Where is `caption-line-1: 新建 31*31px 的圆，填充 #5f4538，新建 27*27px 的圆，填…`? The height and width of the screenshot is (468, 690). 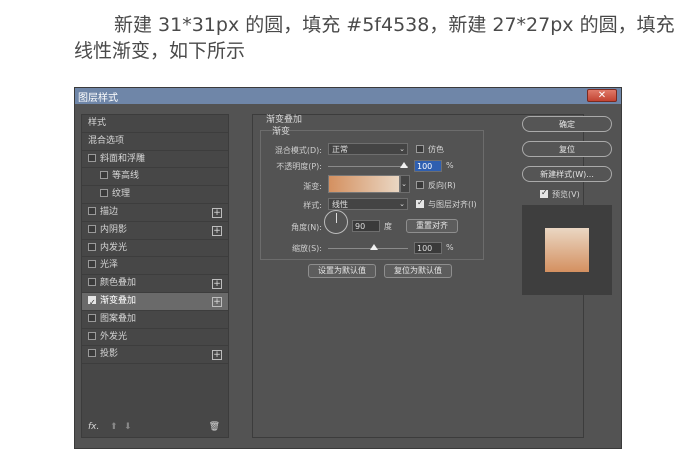
caption-line-1: 新建 31*31px 的圆，填充 #5f4538，新建 27*27px 的圆，填… is located at coordinates (394, 25).